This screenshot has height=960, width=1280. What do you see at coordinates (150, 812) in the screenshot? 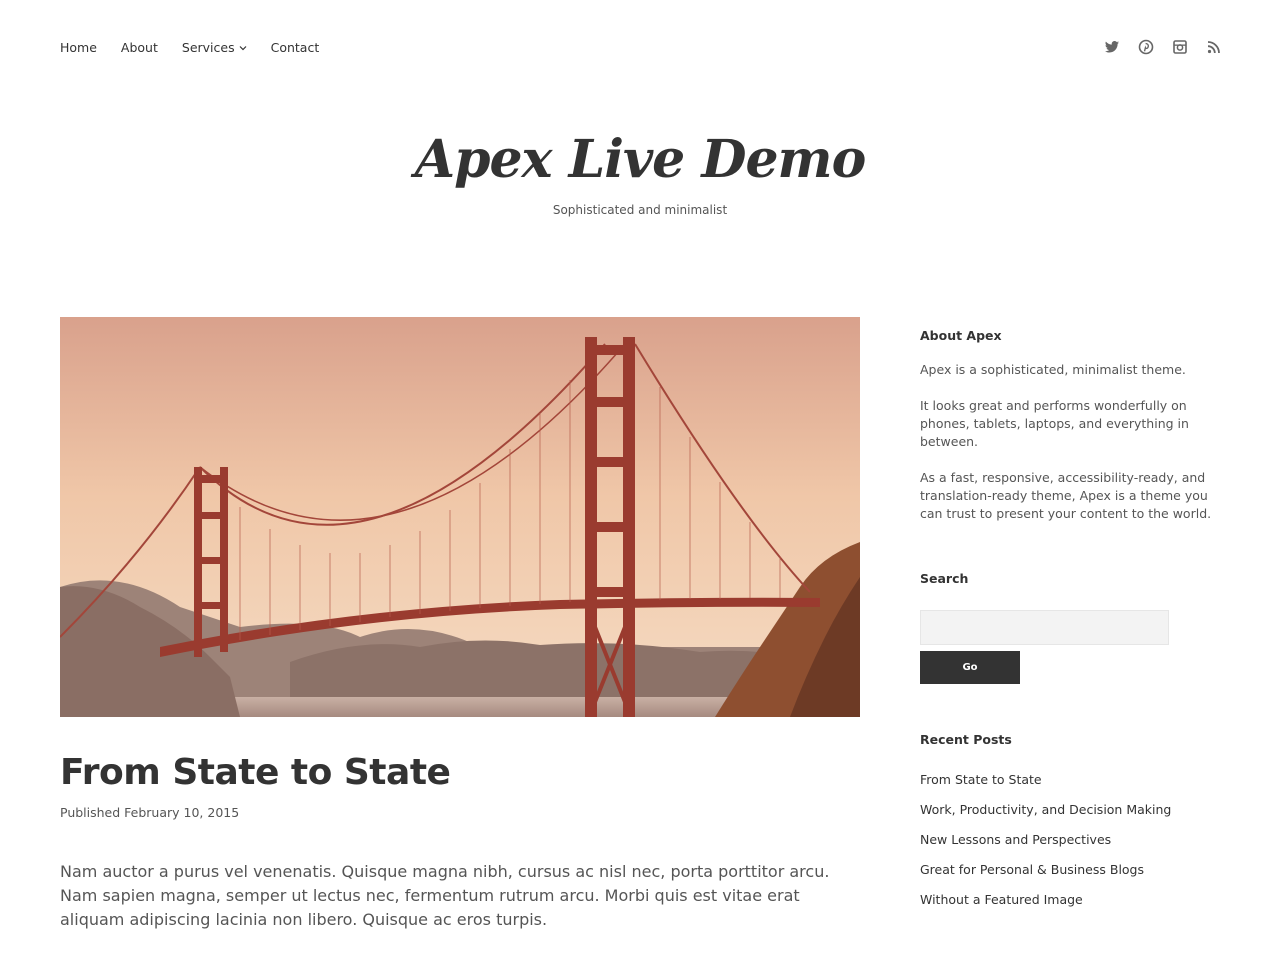
I see `post-meta: Published February 10, 2015` at bounding box center [150, 812].